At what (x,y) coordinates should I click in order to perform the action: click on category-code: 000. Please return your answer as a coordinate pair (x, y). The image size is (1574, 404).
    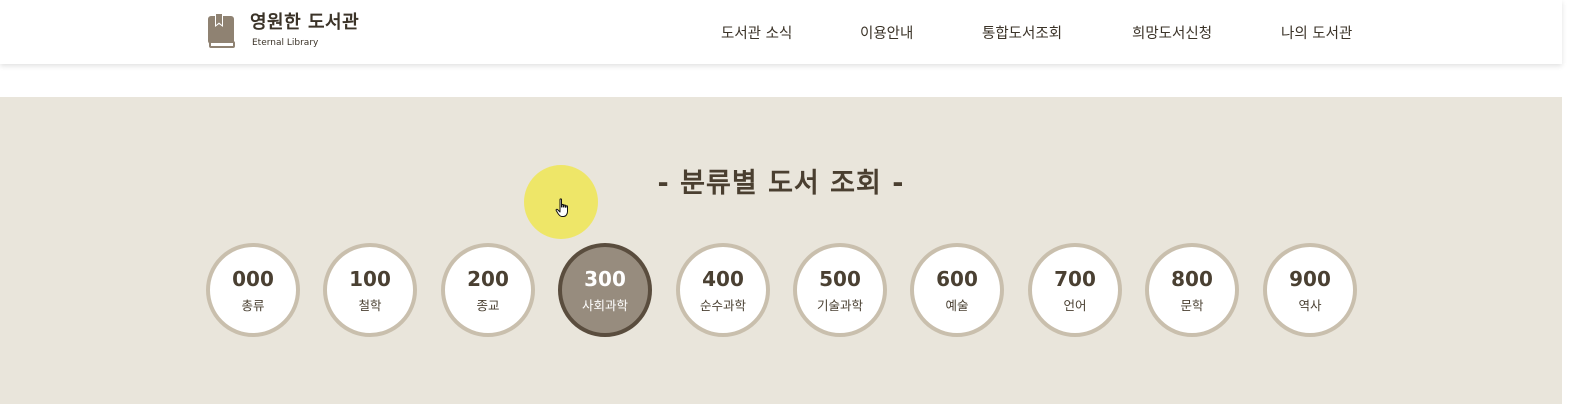
    Looking at the image, I should click on (253, 278).